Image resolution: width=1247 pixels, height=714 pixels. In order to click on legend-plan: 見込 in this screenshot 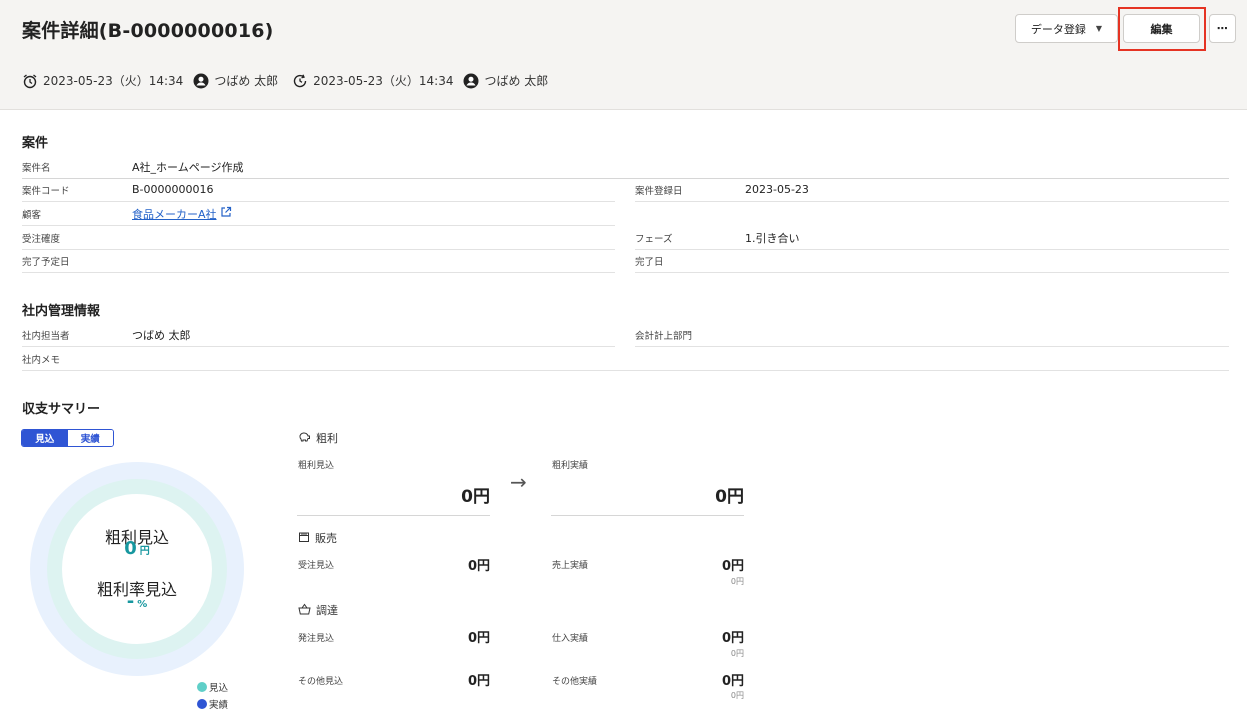, I will do `click(212, 687)`.